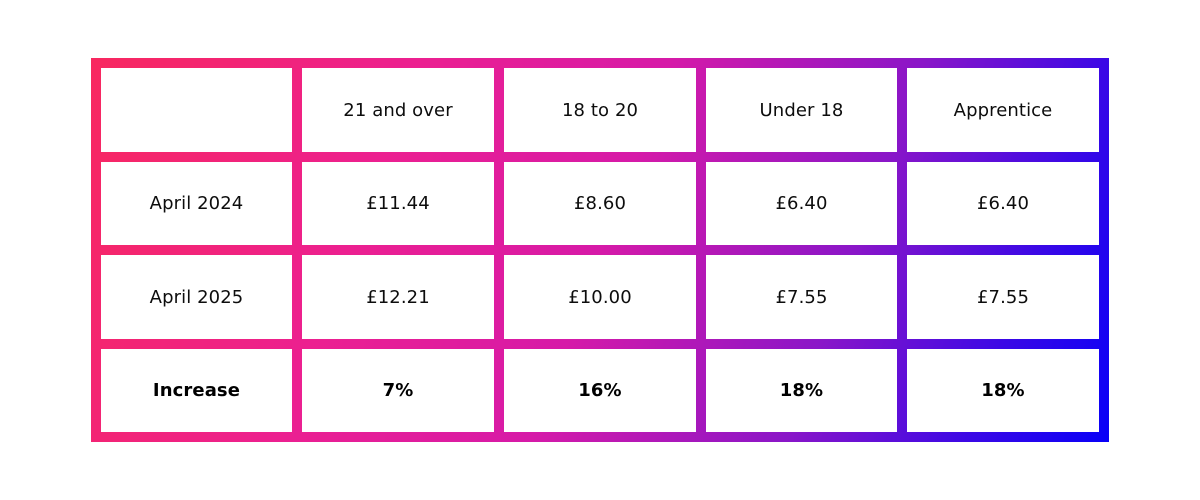 Image resolution: width=1200 pixels, height=500 pixels. What do you see at coordinates (600, 203) in the screenshot?
I see `table-cell: £8.60` at bounding box center [600, 203].